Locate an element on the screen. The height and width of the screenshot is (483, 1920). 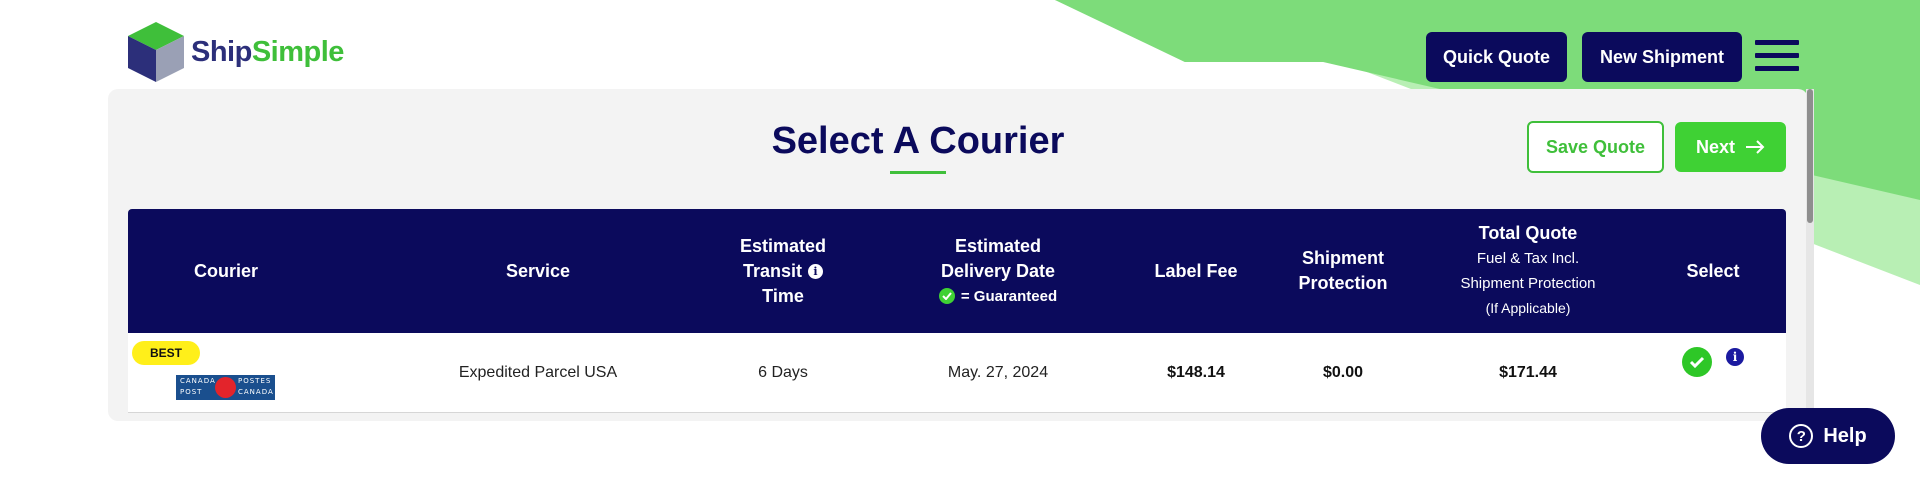
protection-cell: $0.00 is located at coordinates (1343, 372).